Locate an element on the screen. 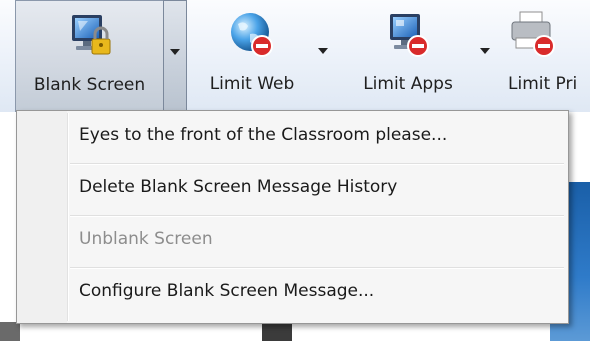 This screenshot has width=590, height=341. monitor-lock-icon is located at coordinates (90, 39).